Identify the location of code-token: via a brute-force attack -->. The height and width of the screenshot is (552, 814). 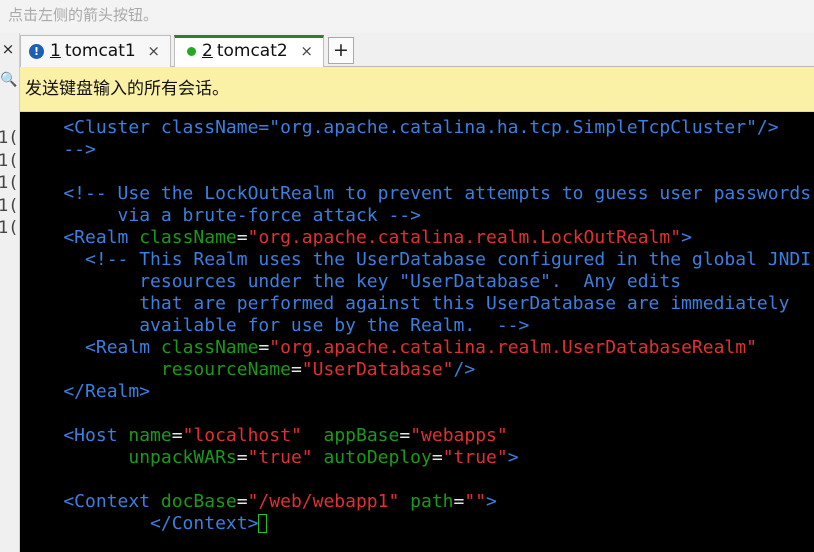
(220, 215).